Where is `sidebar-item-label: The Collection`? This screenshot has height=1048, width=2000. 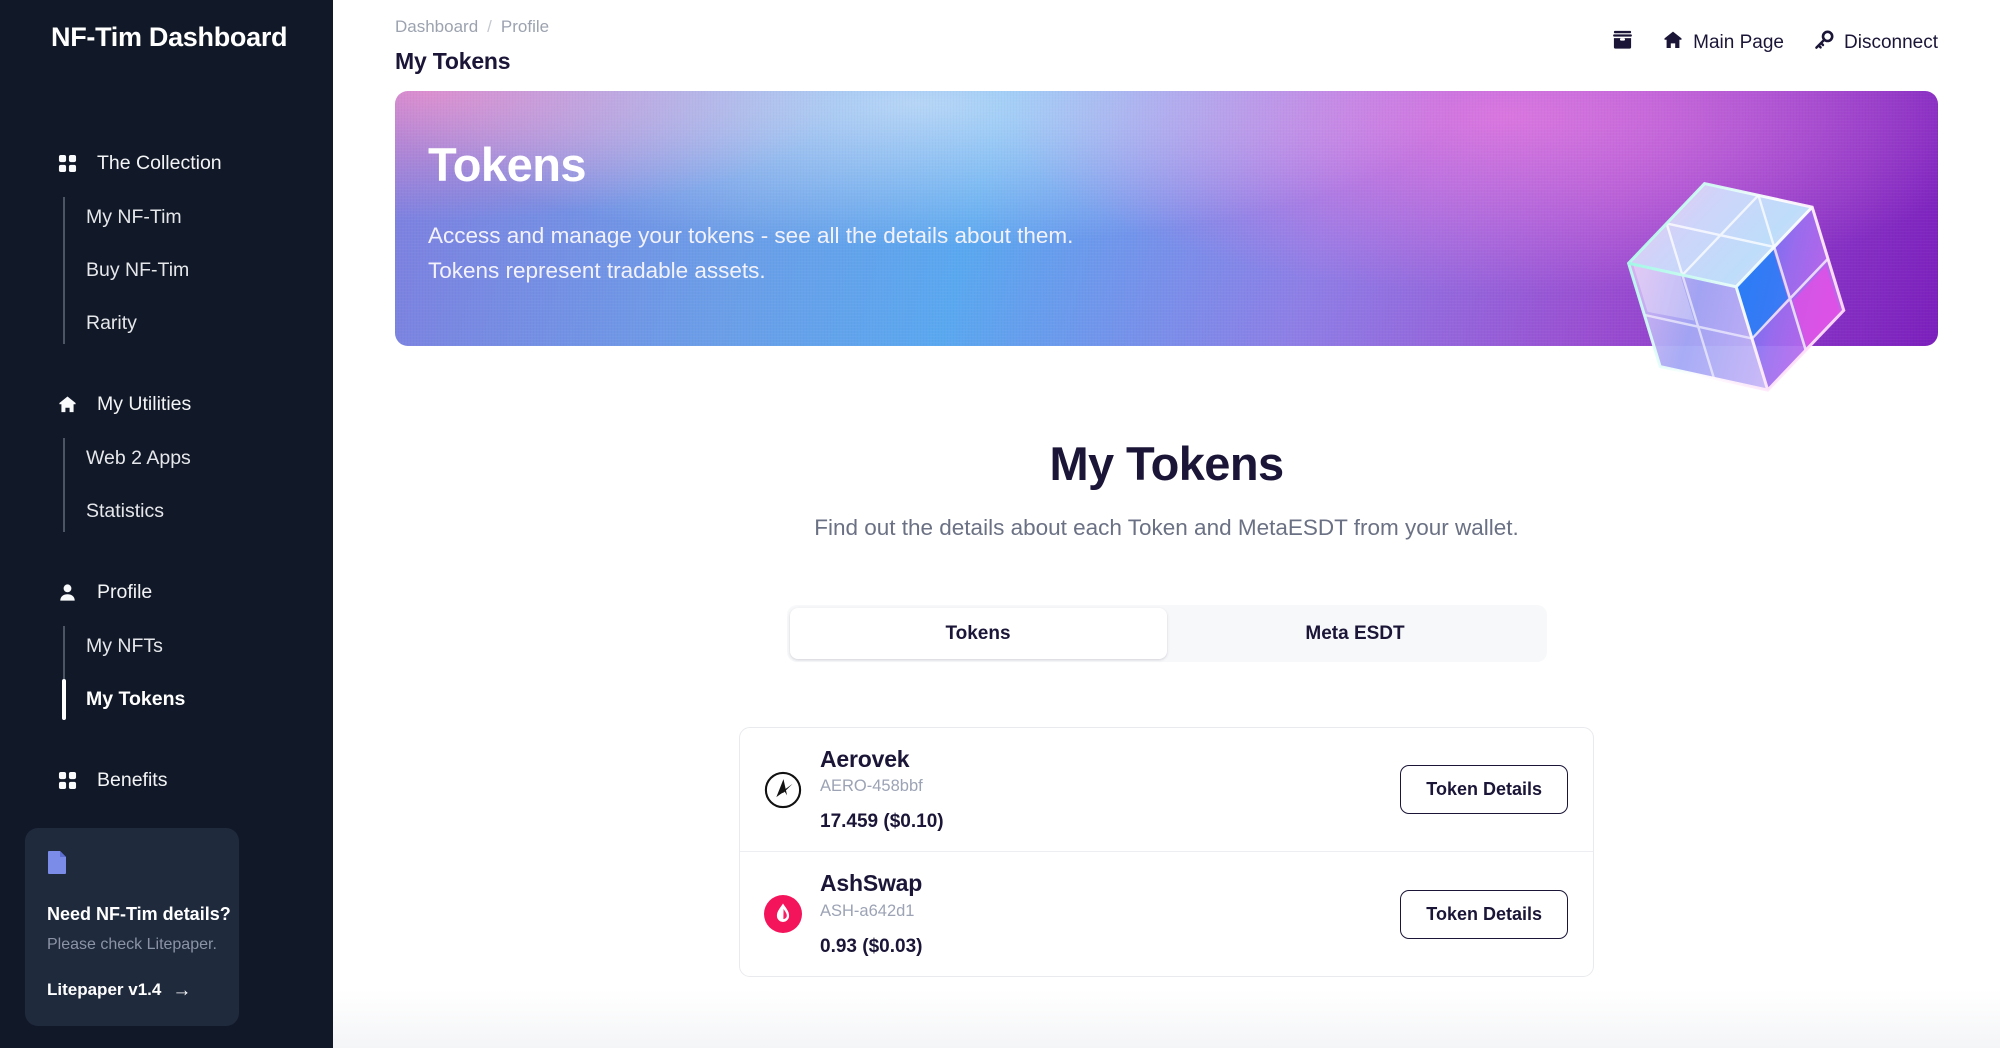 sidebar-item-label: The Collection is located at coordinates (159, 162).